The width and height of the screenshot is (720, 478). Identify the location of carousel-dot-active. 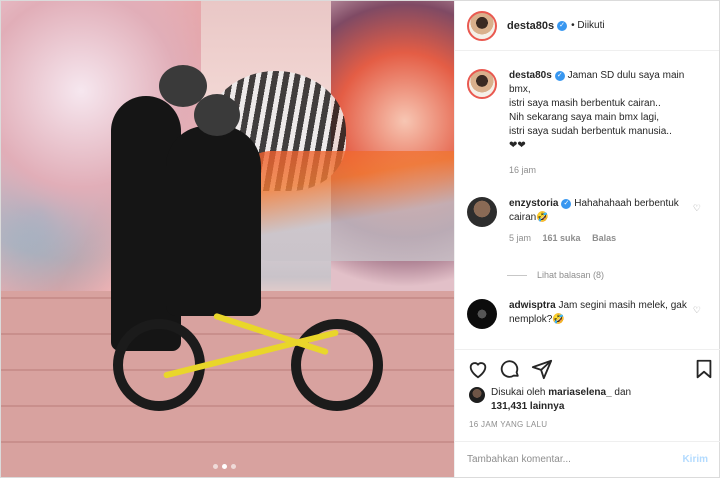
(224, 466).